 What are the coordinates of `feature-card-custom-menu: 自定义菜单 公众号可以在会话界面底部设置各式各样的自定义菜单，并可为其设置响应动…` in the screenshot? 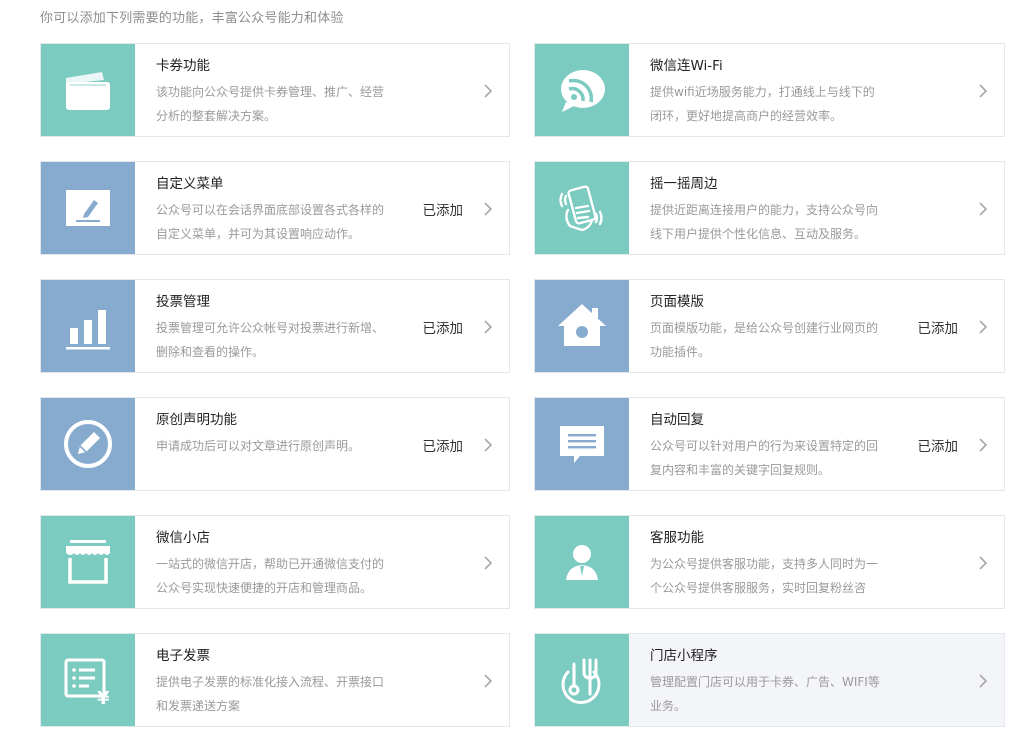 It's located at (275, 208).